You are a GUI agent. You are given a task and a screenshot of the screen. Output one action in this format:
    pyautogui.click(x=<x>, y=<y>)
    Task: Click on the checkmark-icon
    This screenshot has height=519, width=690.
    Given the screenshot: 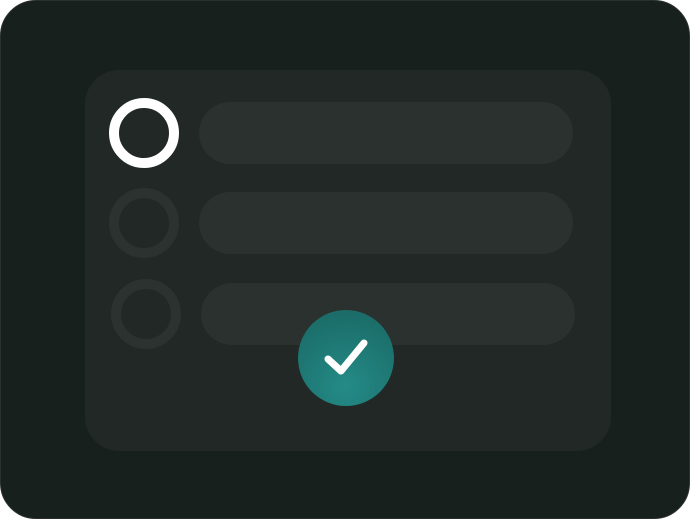 What is the action you would take?
    pyautogui.click(x=346, y=357)
    